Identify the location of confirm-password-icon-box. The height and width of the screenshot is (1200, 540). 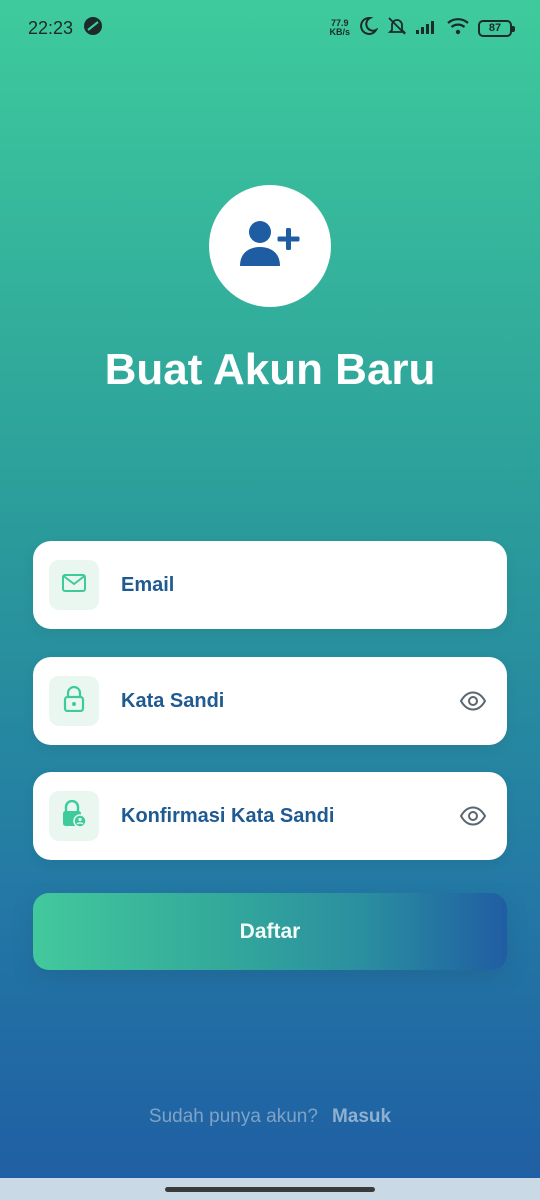
(74, 816).